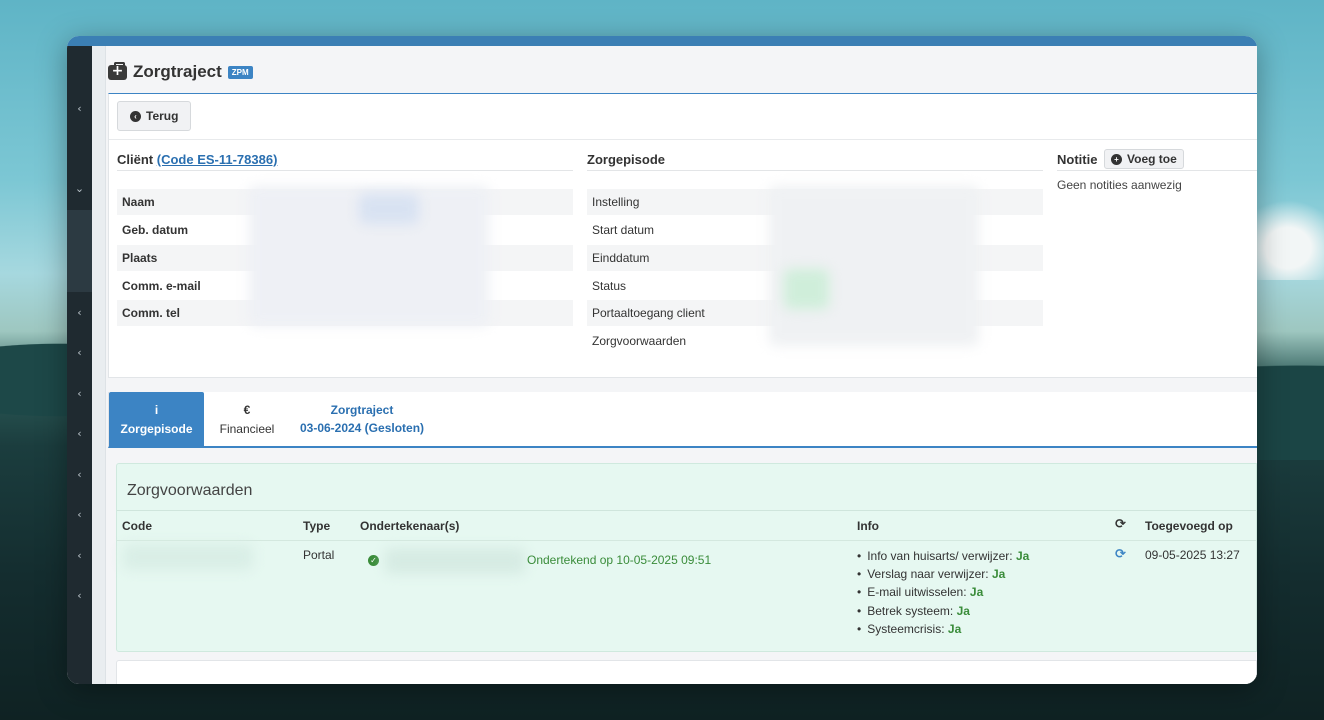 This screenshot has height=720, width=1324. I want to click on row-label: Naam, so click(138, 202).